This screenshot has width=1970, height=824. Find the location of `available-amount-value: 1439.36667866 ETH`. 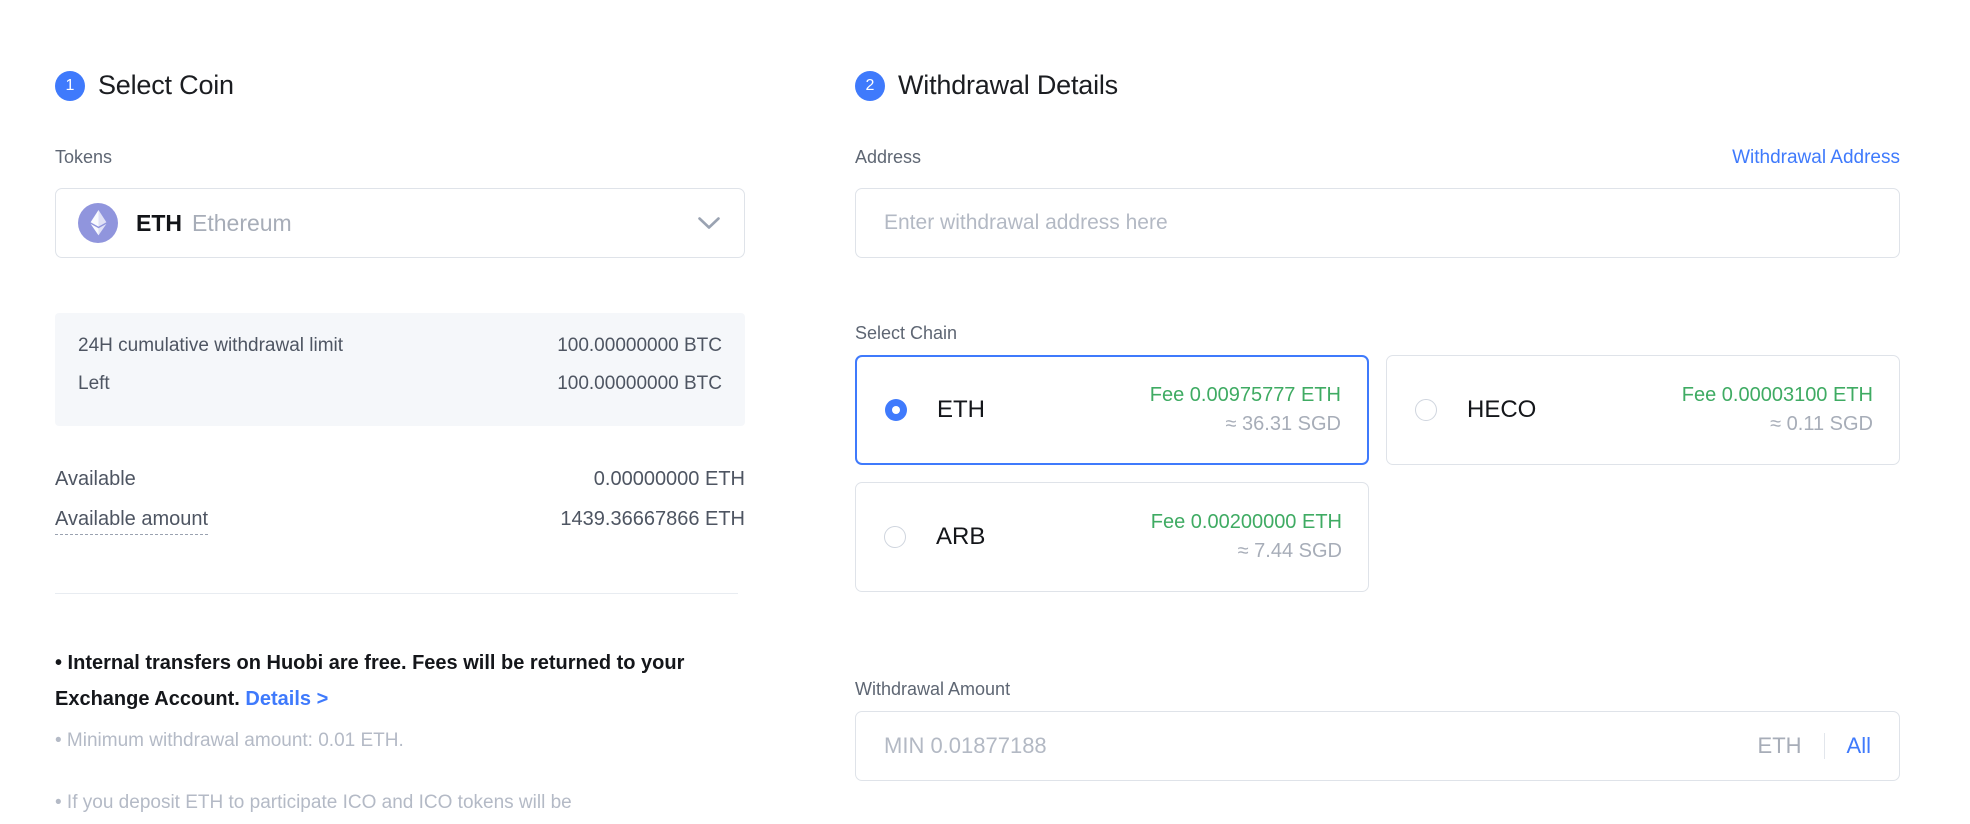

available-amount-value: 1439.36667866 ETH is located at coordinates (652, 519).